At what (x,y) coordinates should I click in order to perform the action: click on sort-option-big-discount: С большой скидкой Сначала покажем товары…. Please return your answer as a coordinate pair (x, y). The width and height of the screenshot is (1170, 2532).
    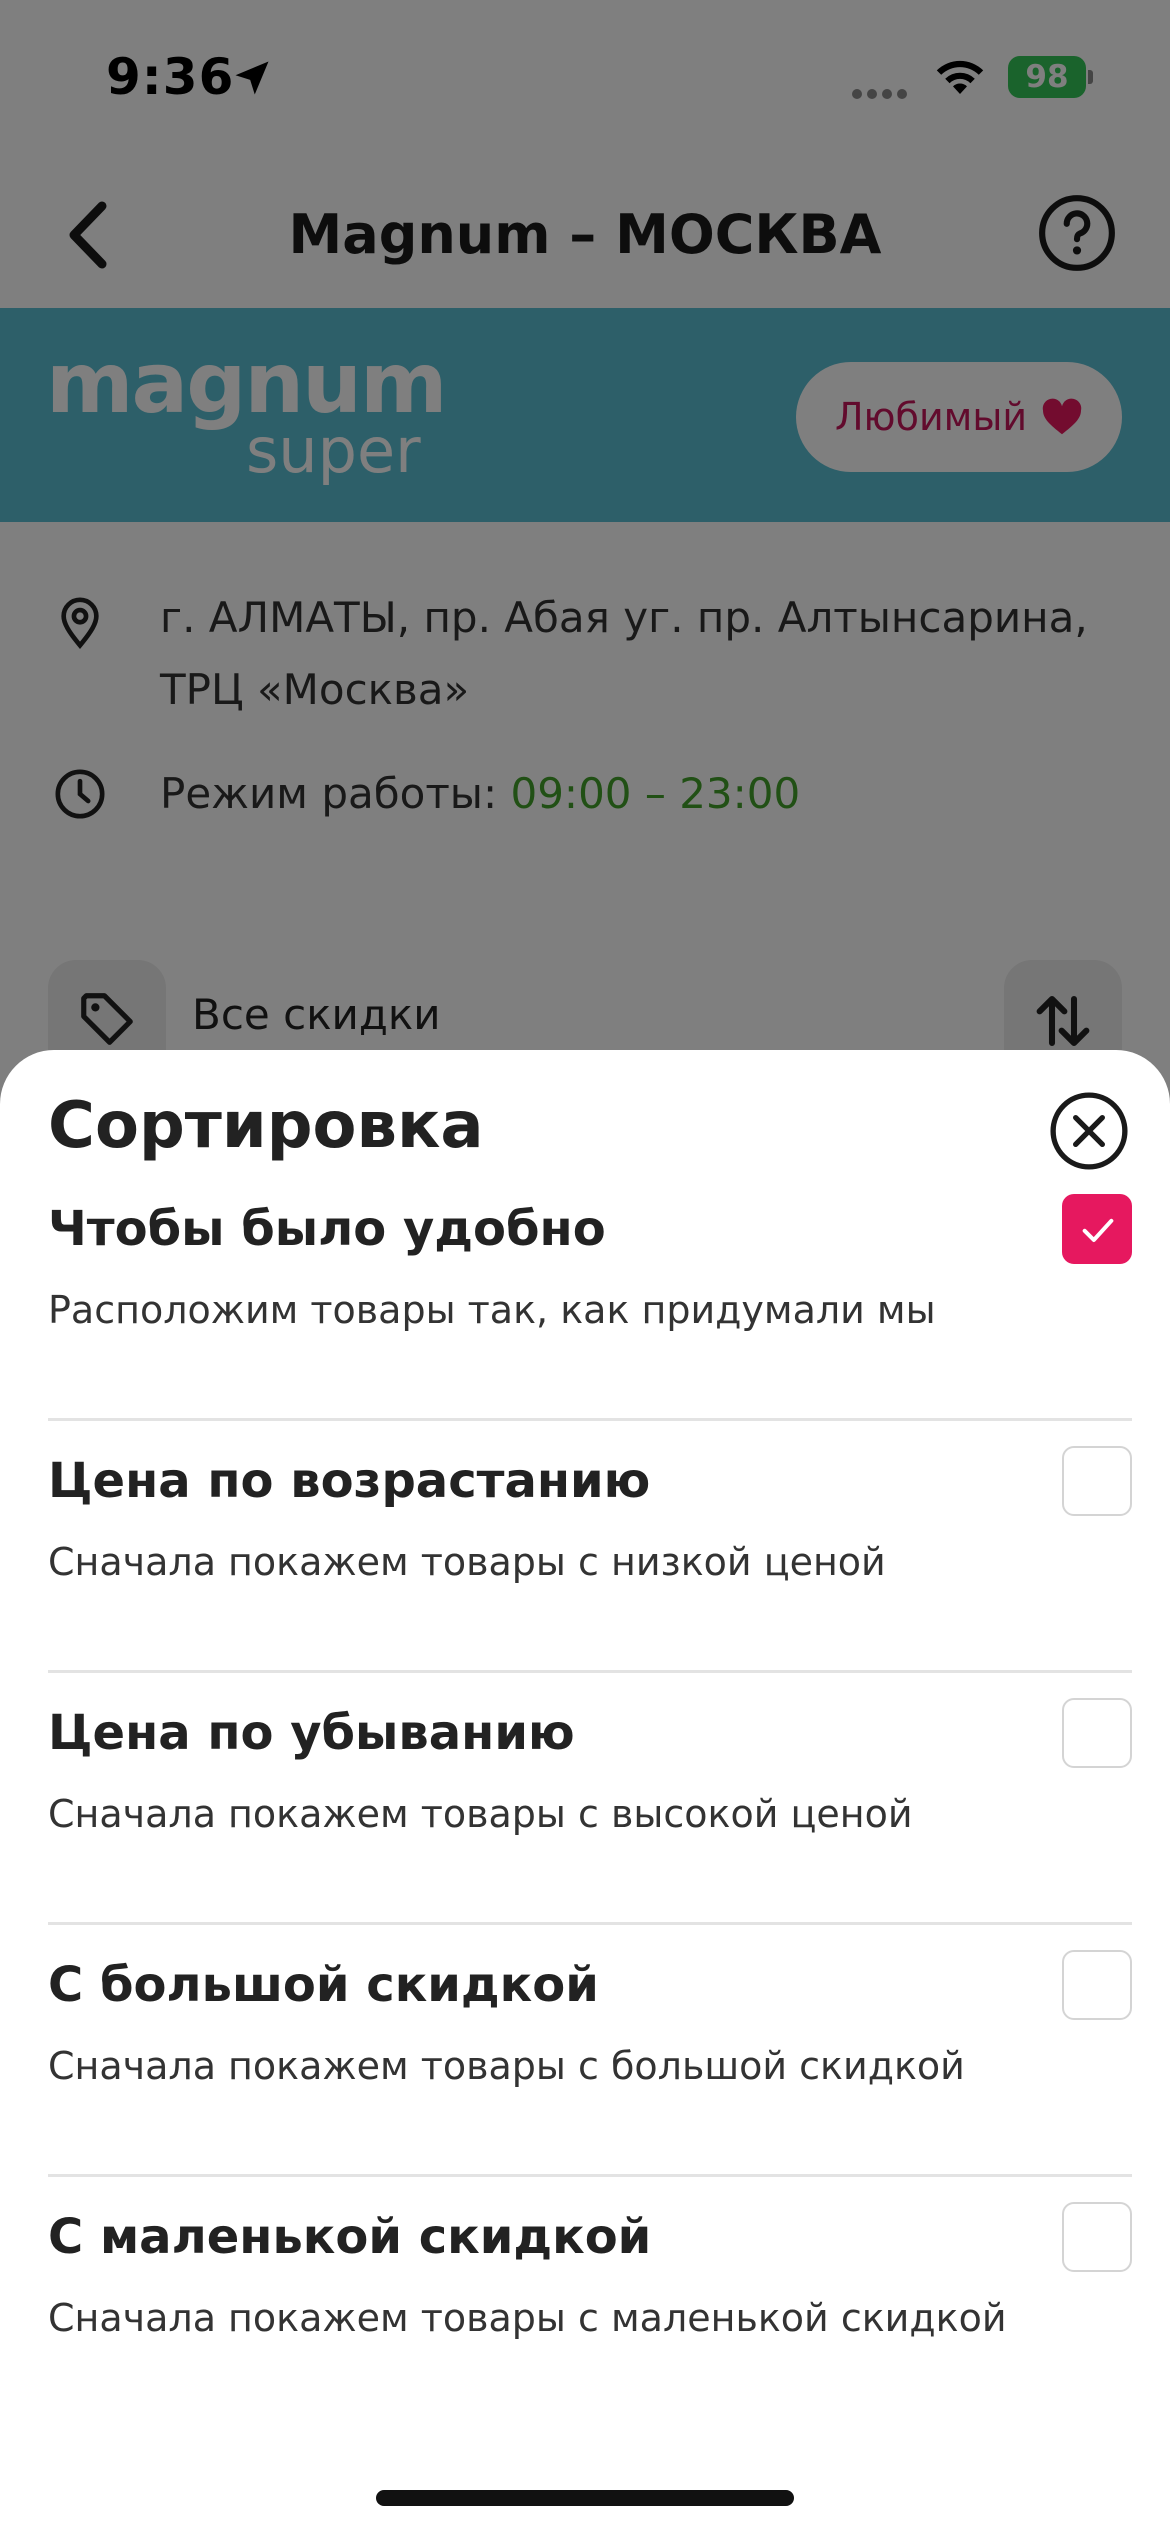
    Looking at the image, I should click on (585, 2078).